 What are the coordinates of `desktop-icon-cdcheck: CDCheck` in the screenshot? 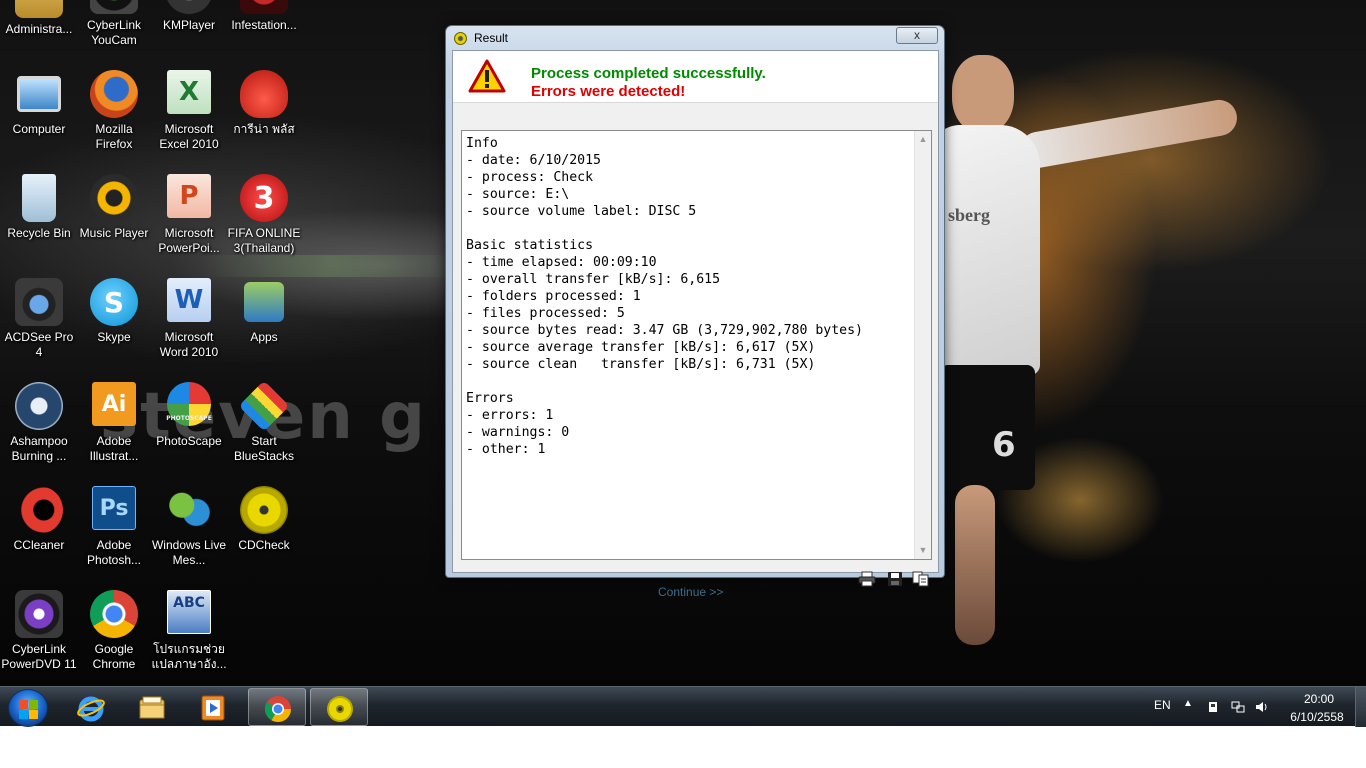 It's located at (264, 519).